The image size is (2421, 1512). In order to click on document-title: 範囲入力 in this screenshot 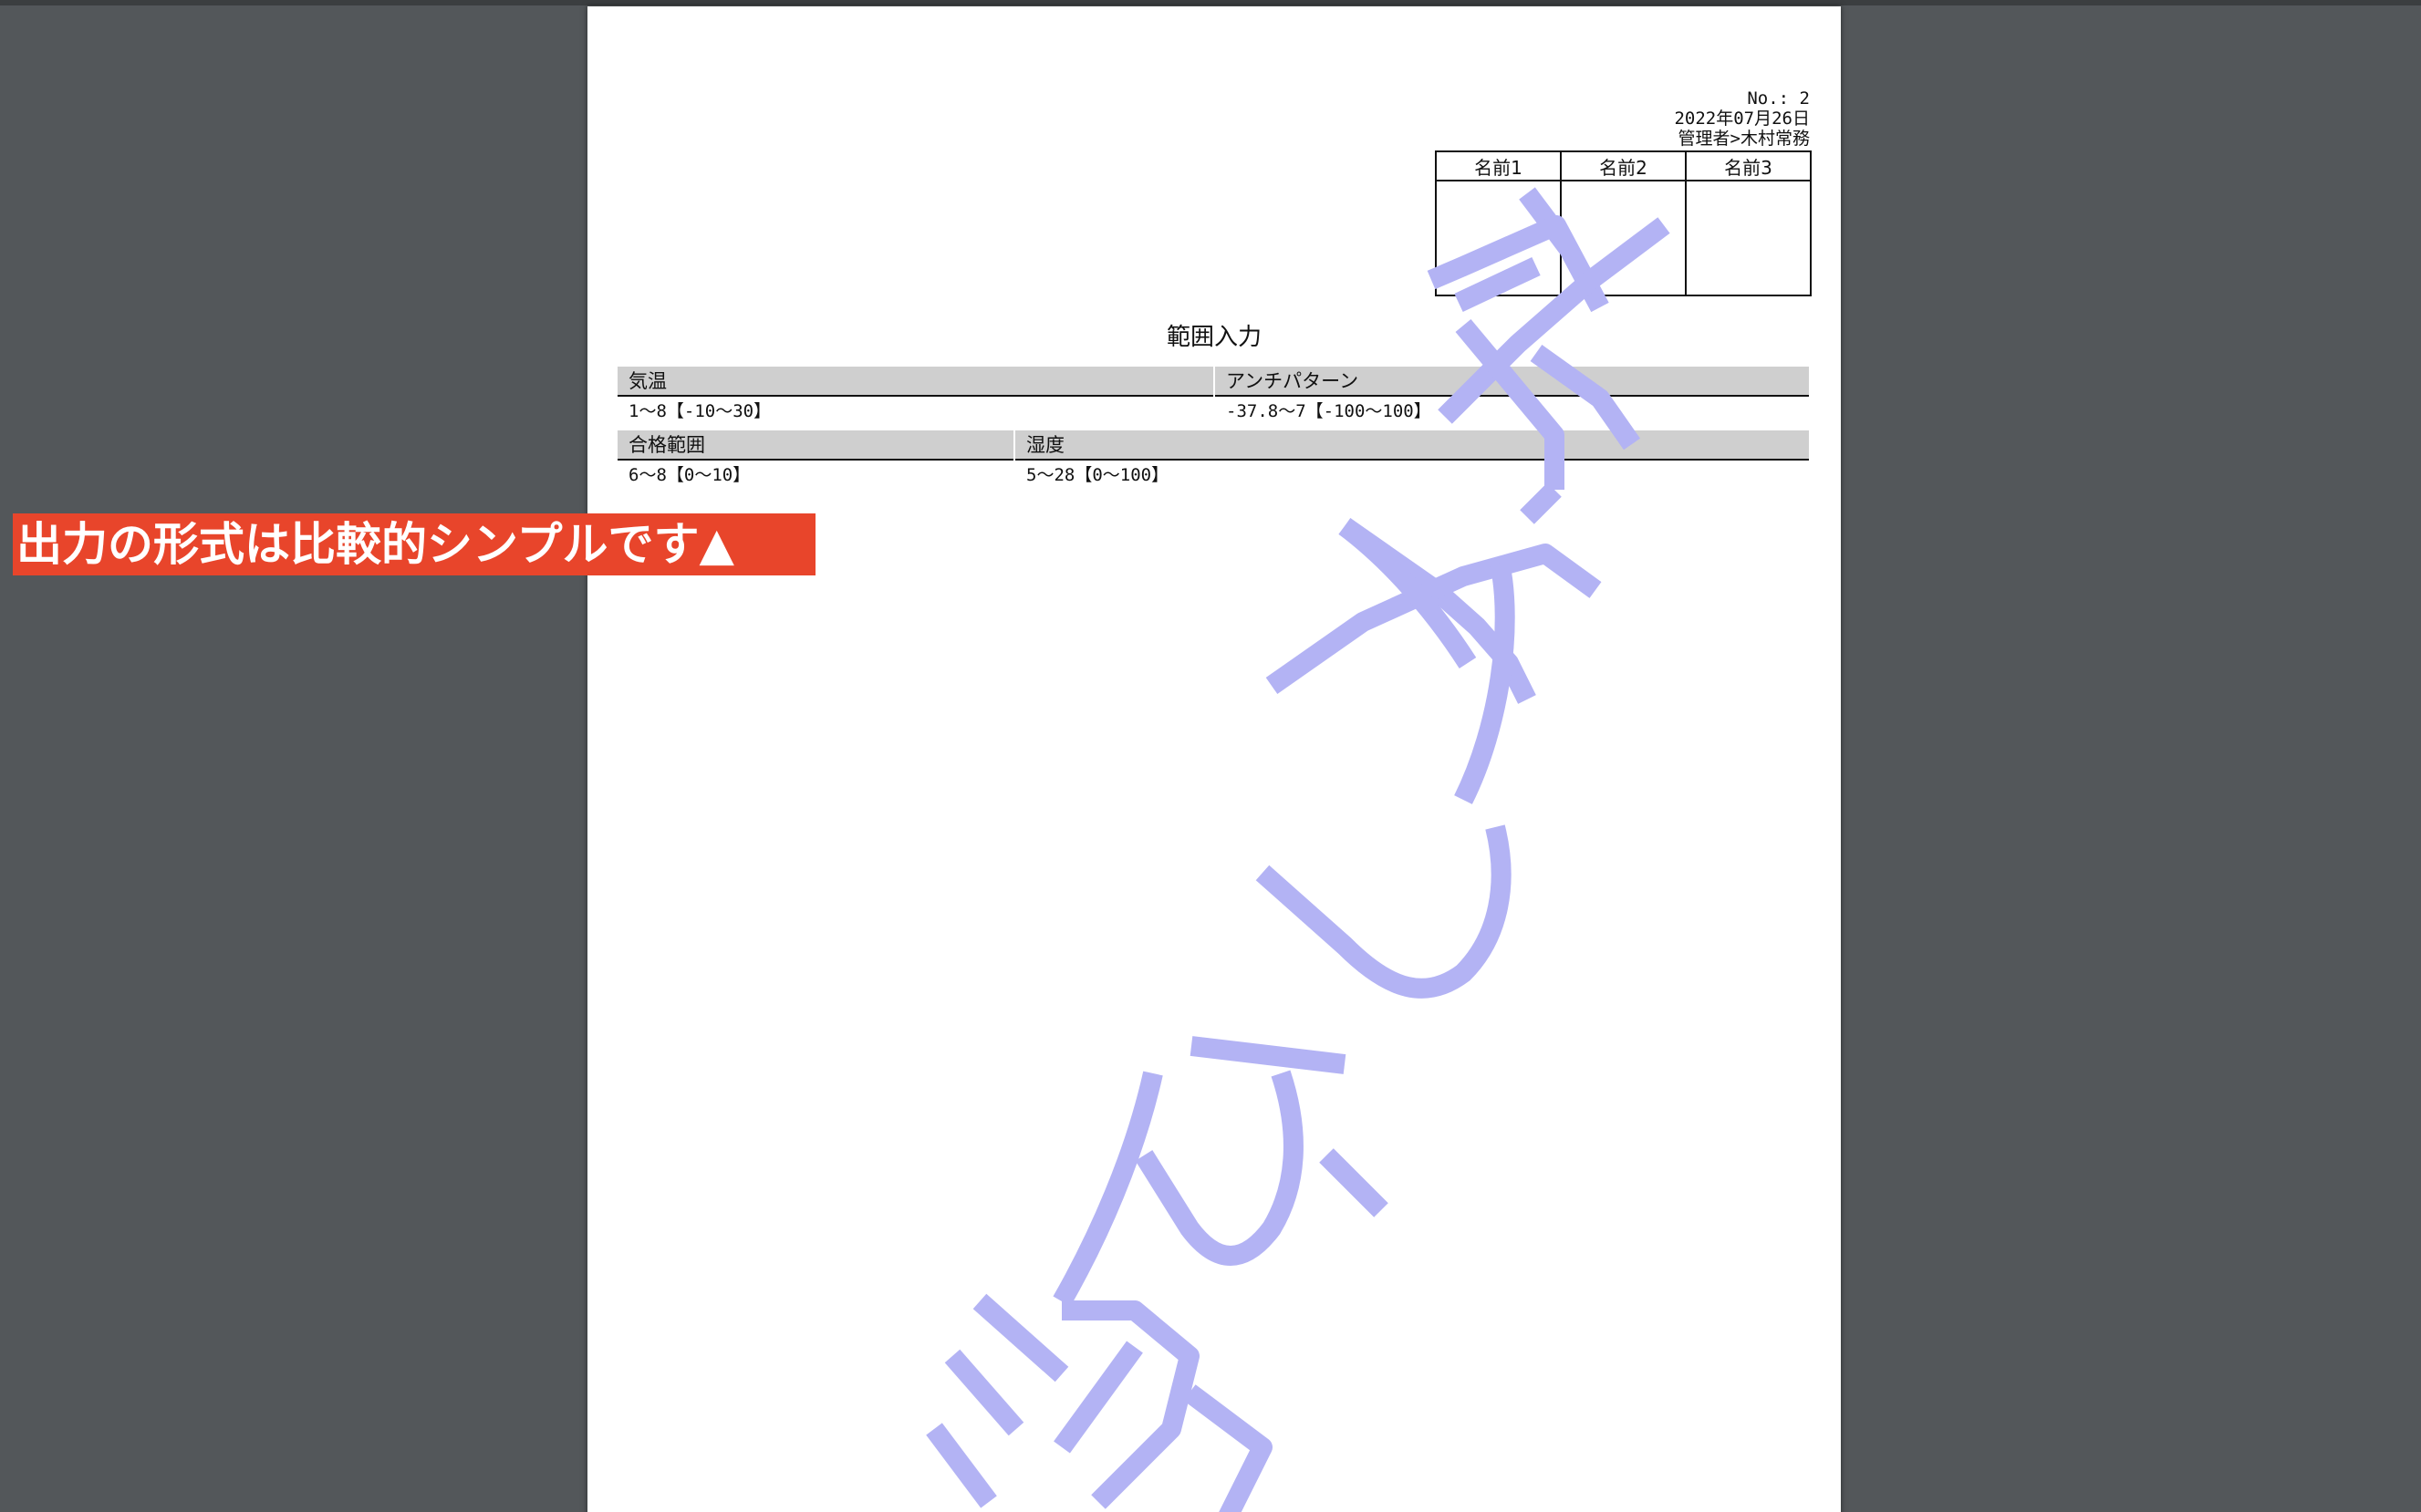, I will do `click(1214, 337)`.